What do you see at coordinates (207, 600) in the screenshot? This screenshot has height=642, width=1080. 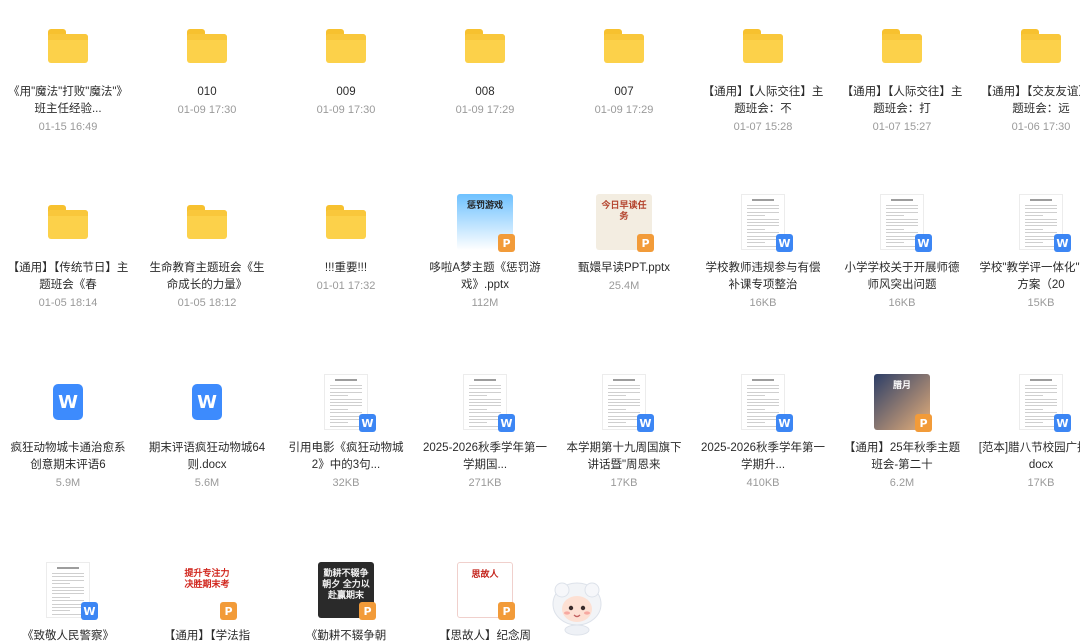 I see `file-item: 提升专注力 决胜期末考 P 【通用】【学法指` at bounding box center [207, 600].